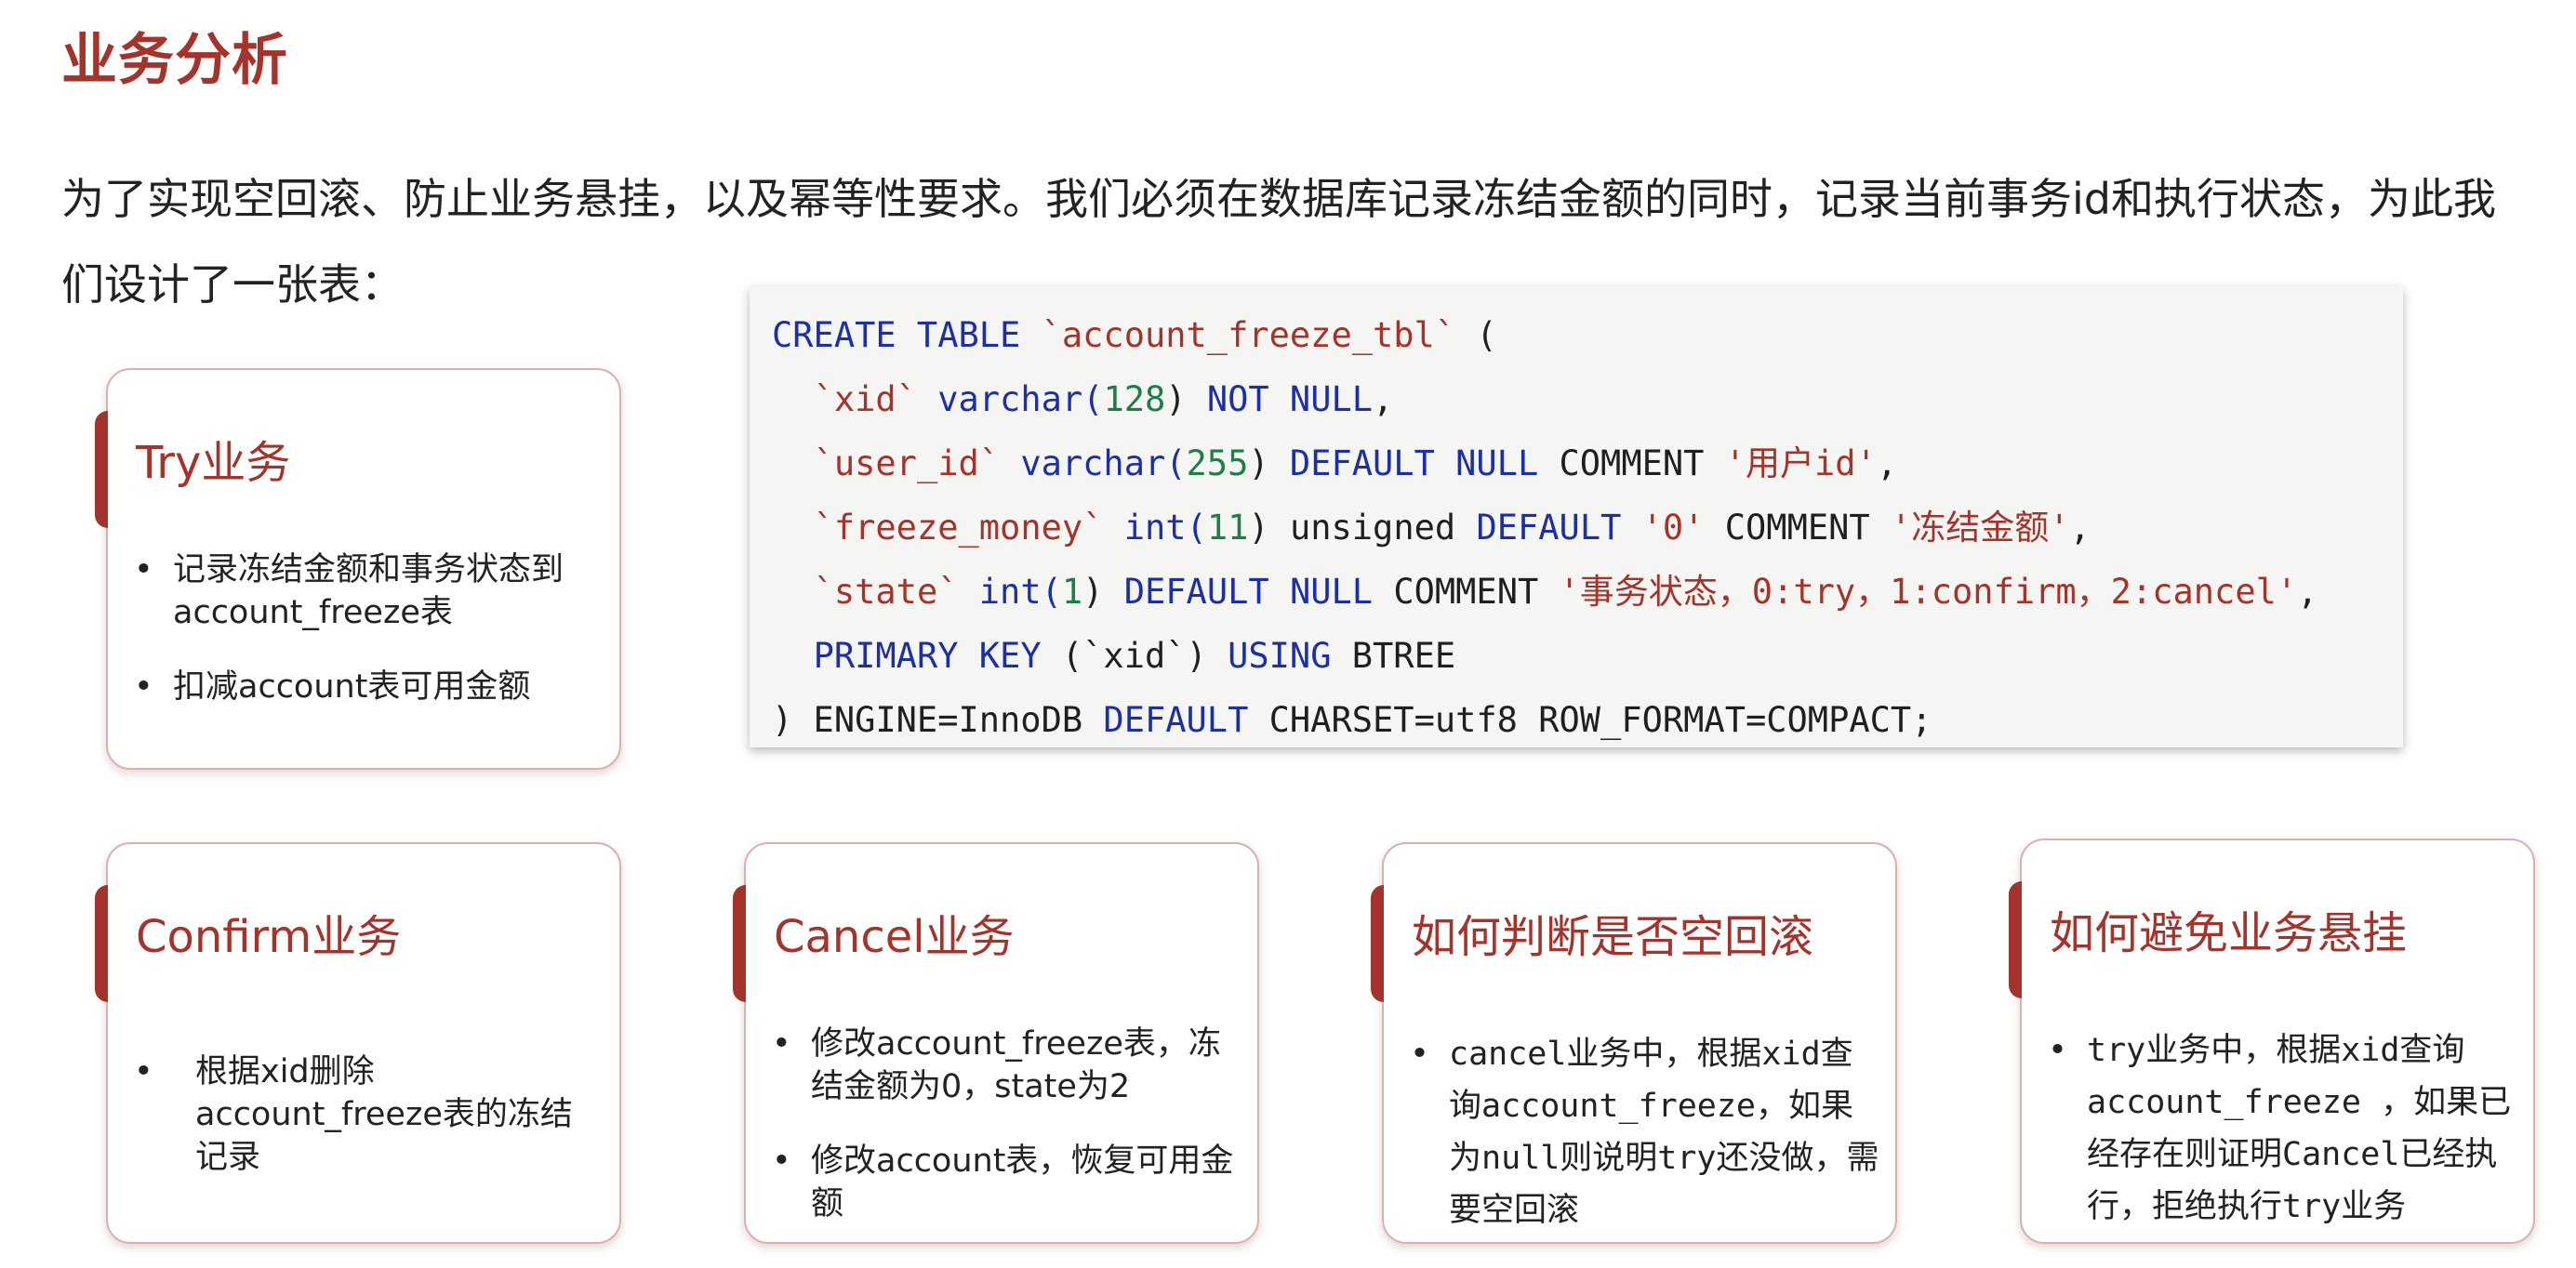  I want to click on code-column-name: `xid`, so click(865, 399).